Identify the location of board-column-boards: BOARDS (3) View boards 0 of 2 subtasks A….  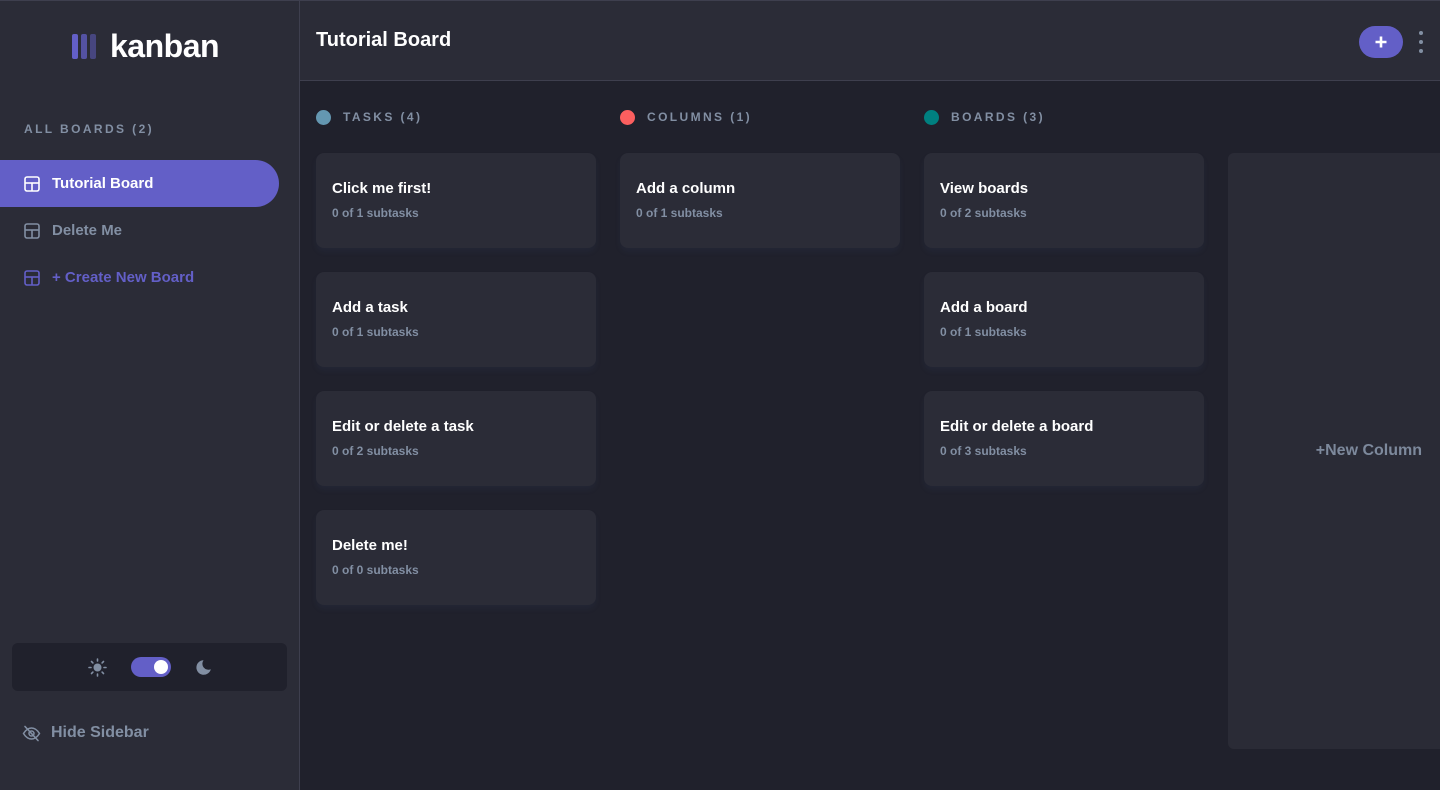
(1064, 296).